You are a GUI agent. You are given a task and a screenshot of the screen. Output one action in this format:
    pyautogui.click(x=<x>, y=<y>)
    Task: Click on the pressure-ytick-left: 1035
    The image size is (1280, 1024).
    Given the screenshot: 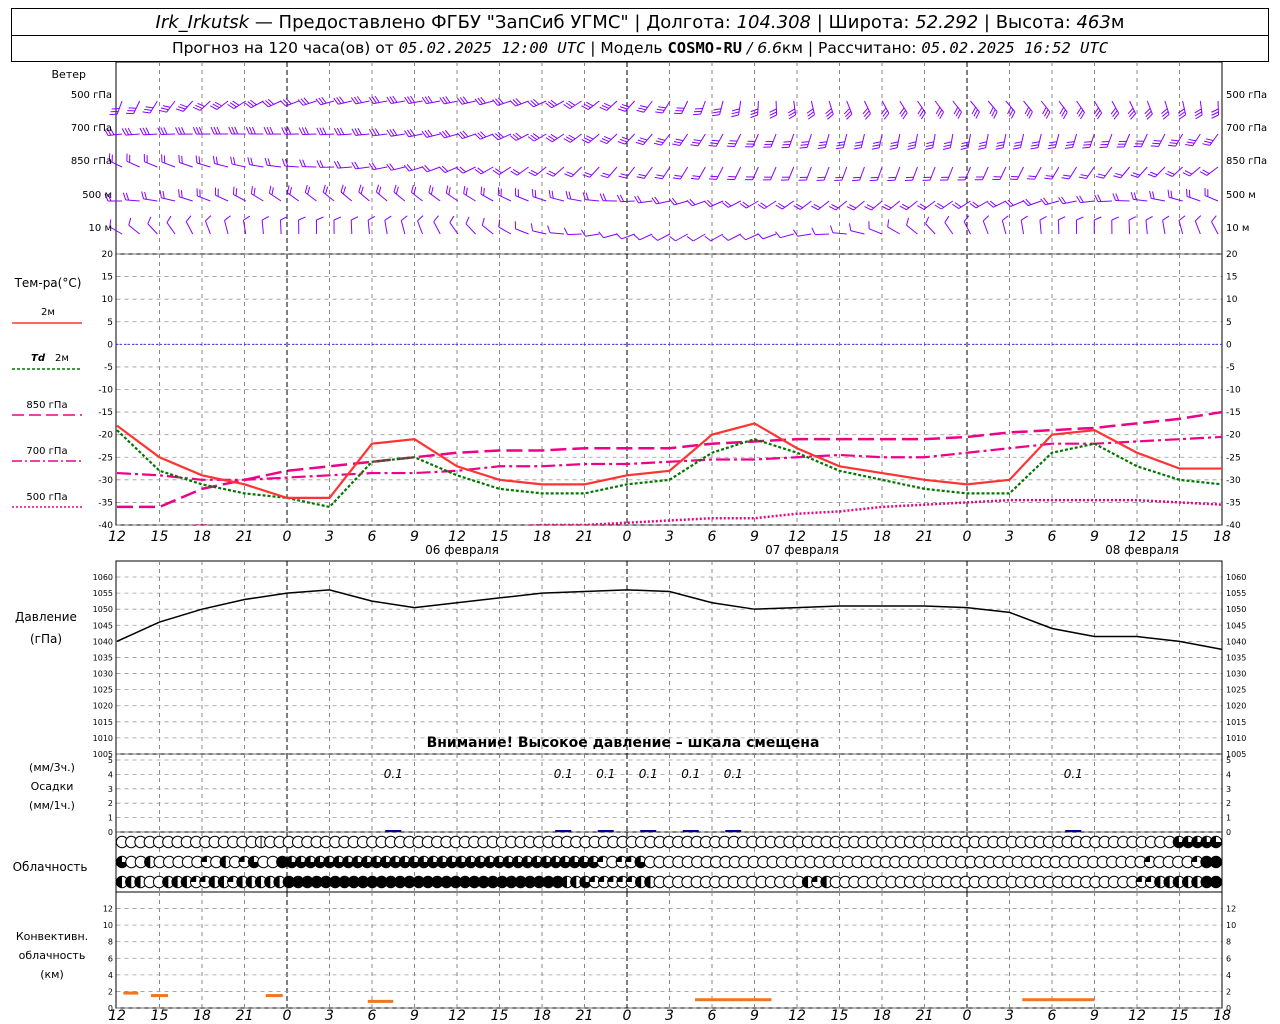 What is the action you would take?
    pyautogui.click(x=103, y=657)
    